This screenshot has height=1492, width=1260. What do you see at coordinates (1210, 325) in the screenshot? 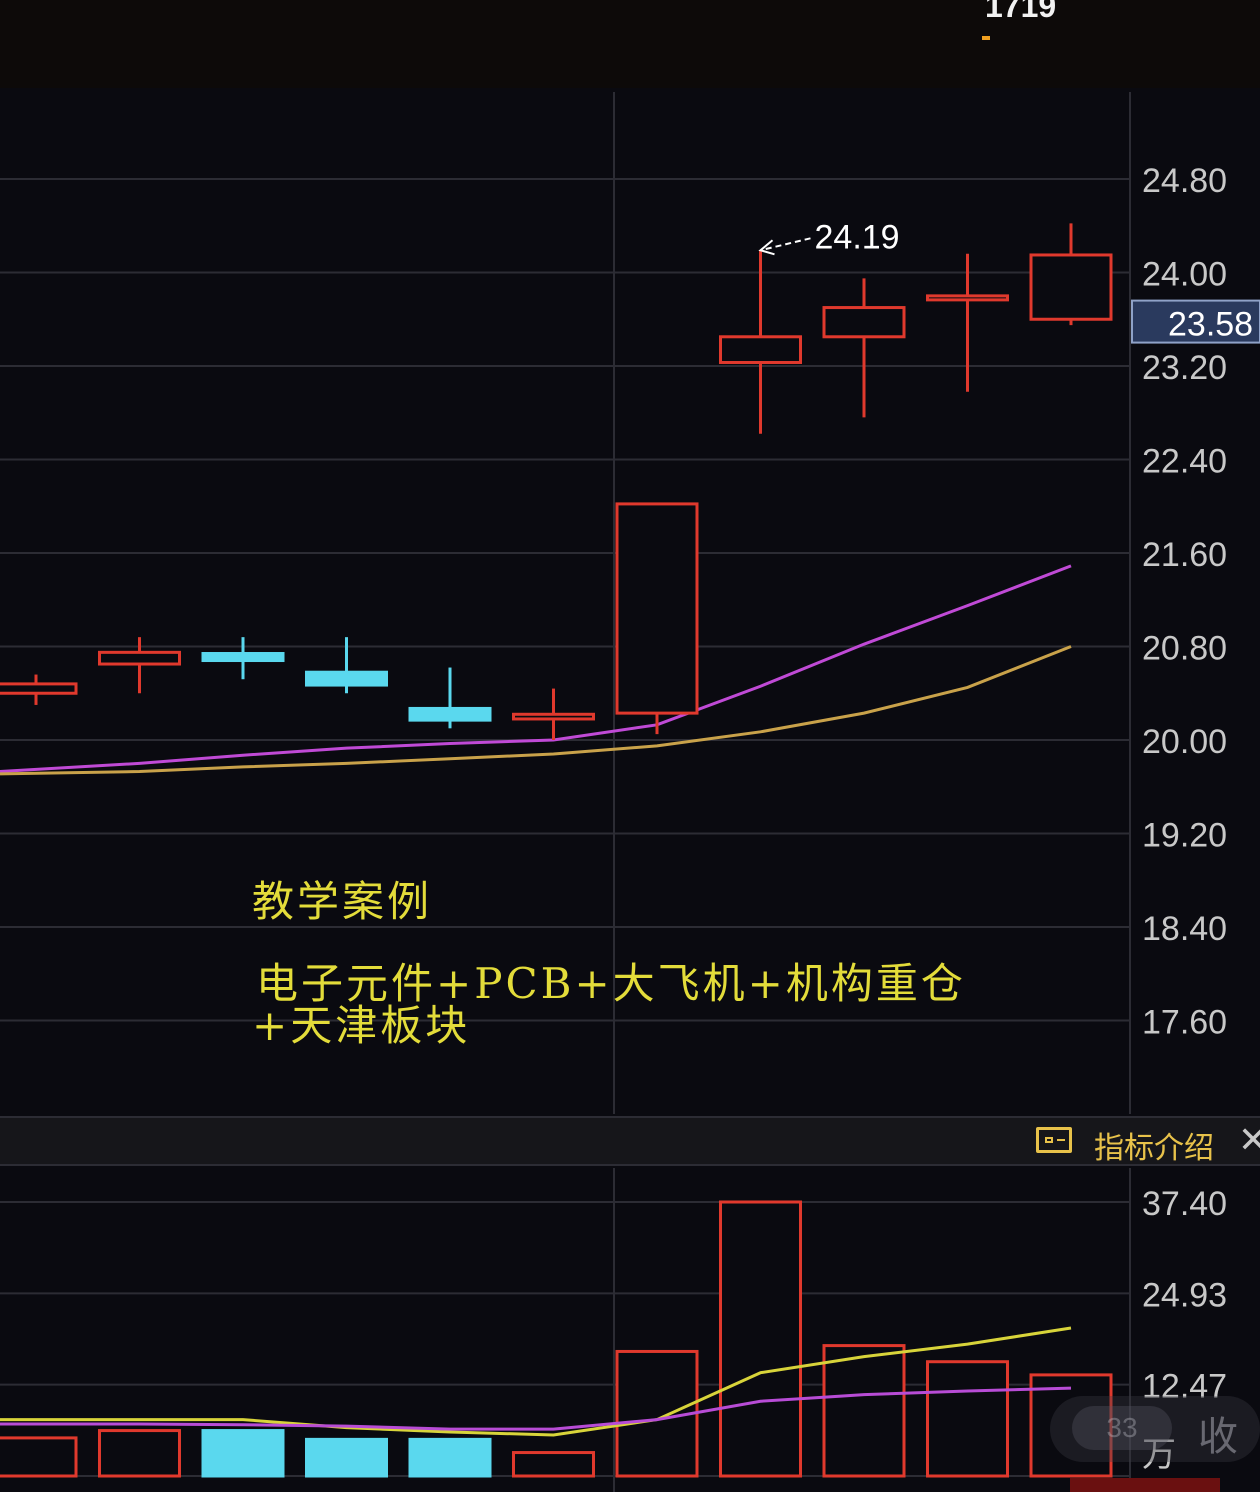
I see `current-price-label: 23.58` at bounding box center [1210, 325].